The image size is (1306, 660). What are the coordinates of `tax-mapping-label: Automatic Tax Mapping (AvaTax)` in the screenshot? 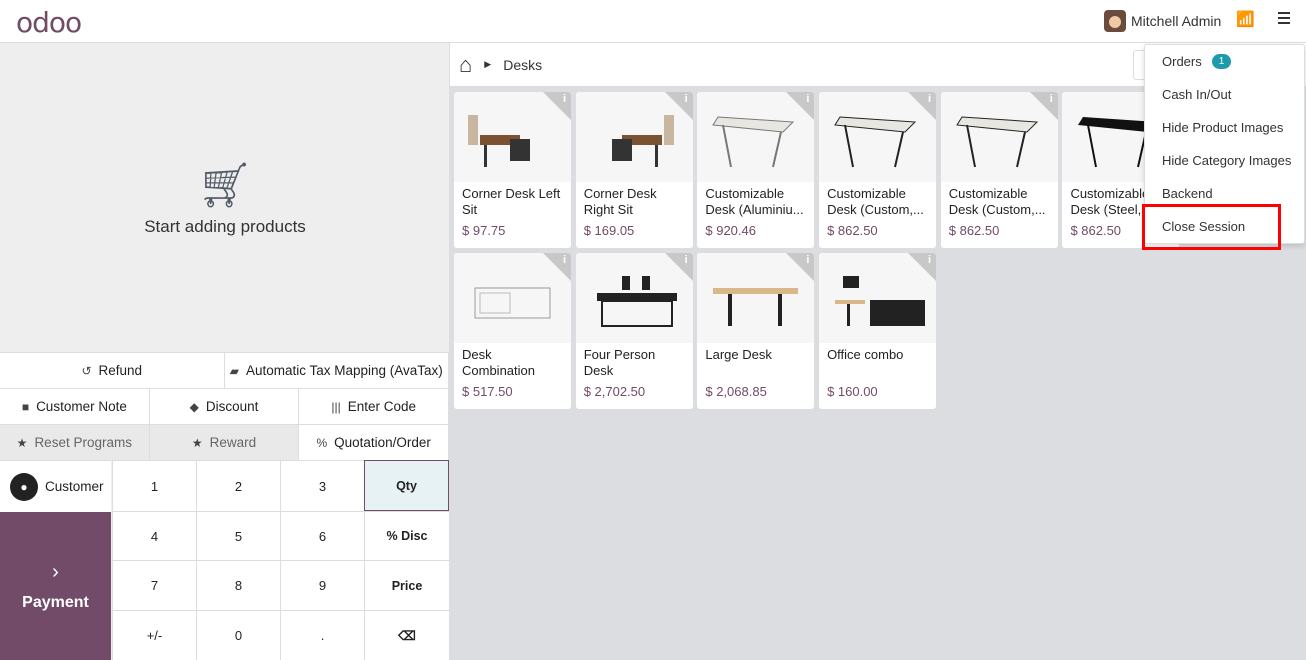 It's located at (344, 370).